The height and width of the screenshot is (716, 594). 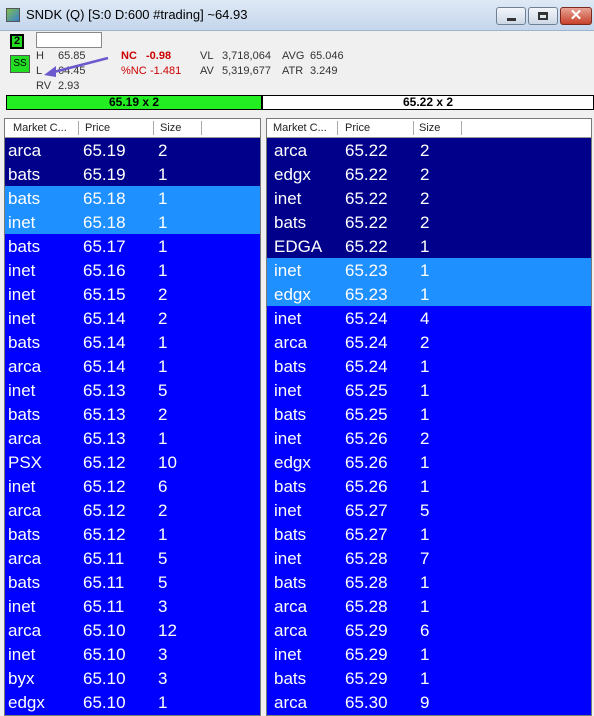 I want to click on table-row: inet 65.12 6, so click(x=132, y=486).